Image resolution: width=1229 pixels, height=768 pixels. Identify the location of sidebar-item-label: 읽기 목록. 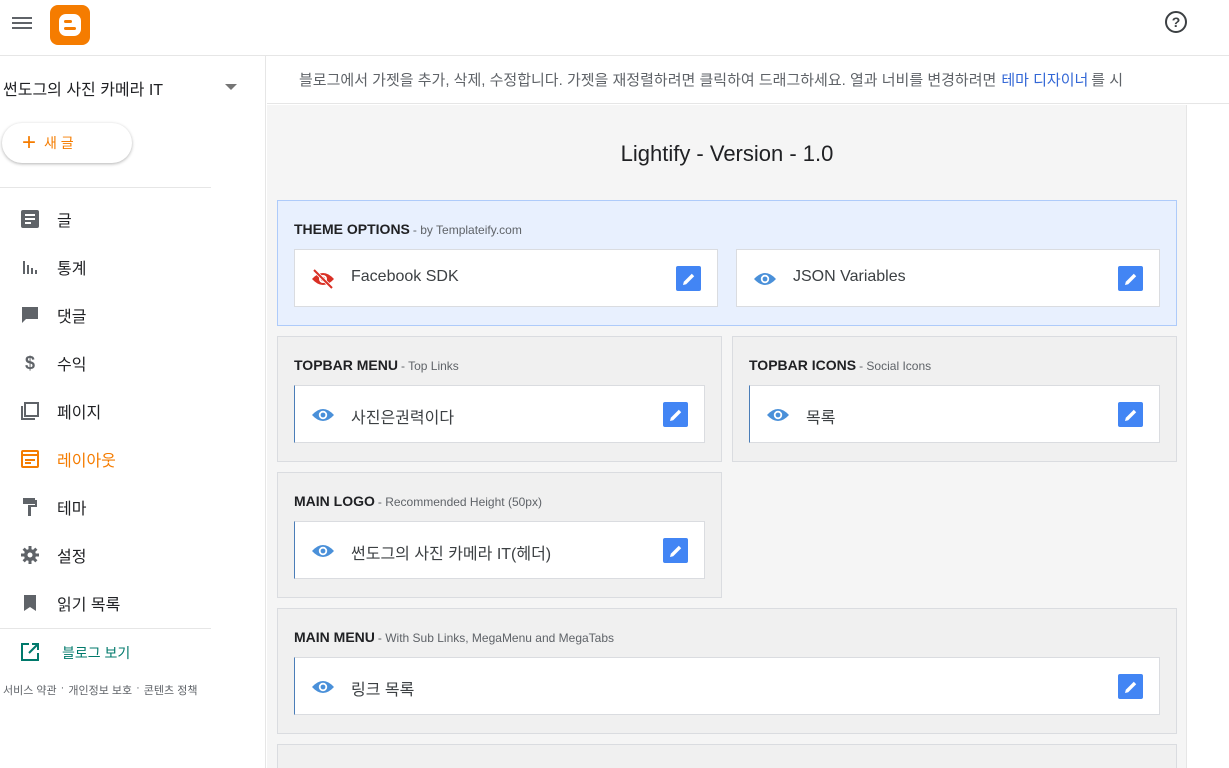
(89, 605).